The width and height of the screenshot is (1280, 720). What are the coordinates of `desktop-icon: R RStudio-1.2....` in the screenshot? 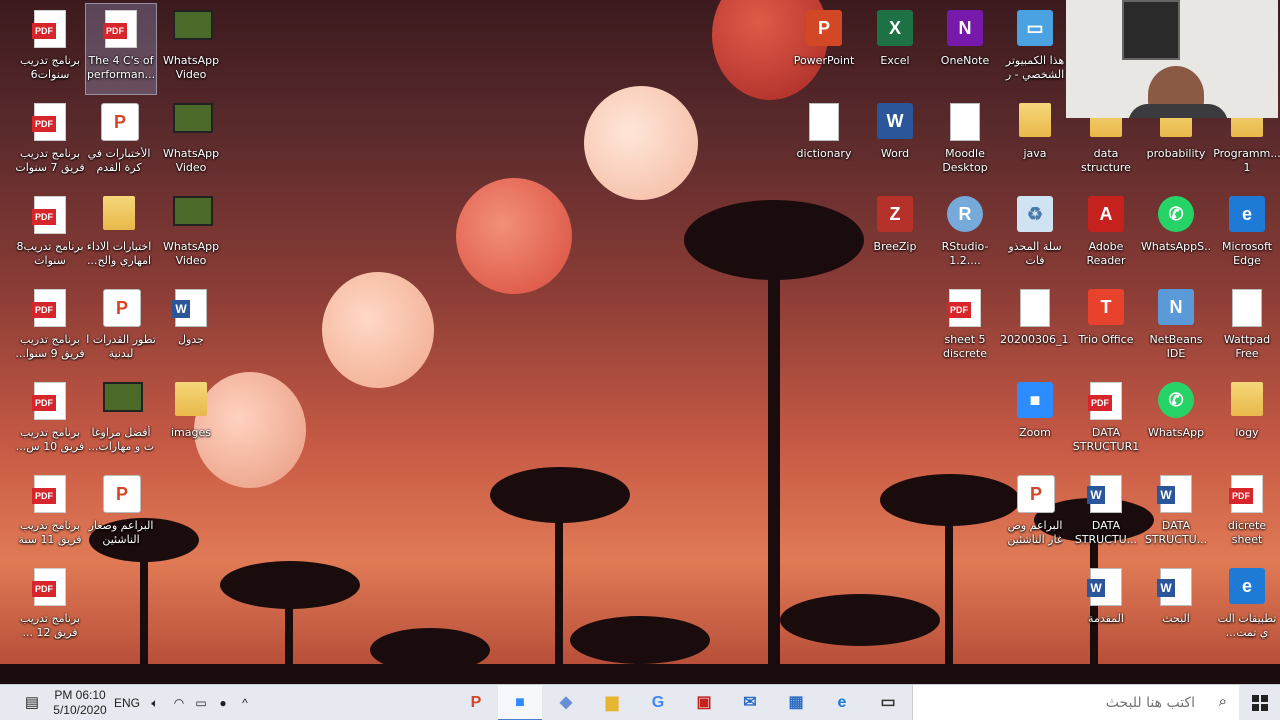 It's located at (965, 235).